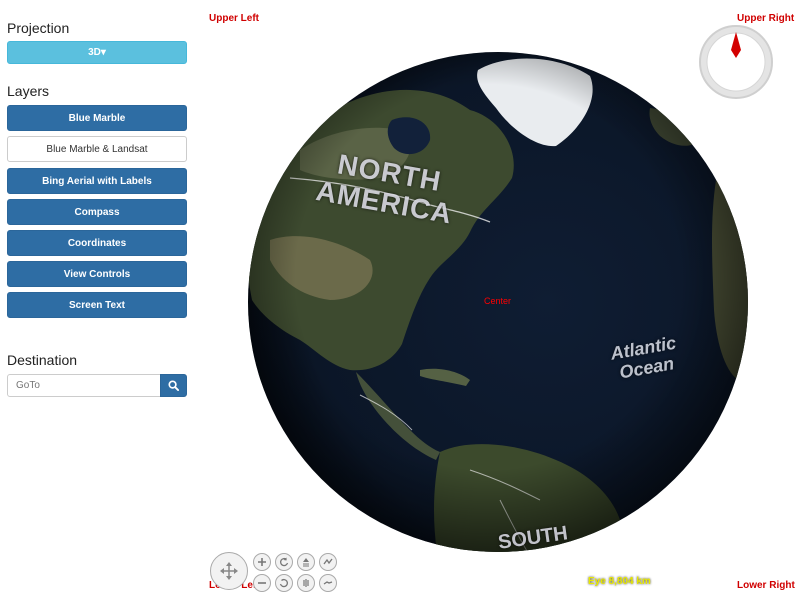 The image size is (800, 605). I want to click on pan-icon, so click(229, 571).